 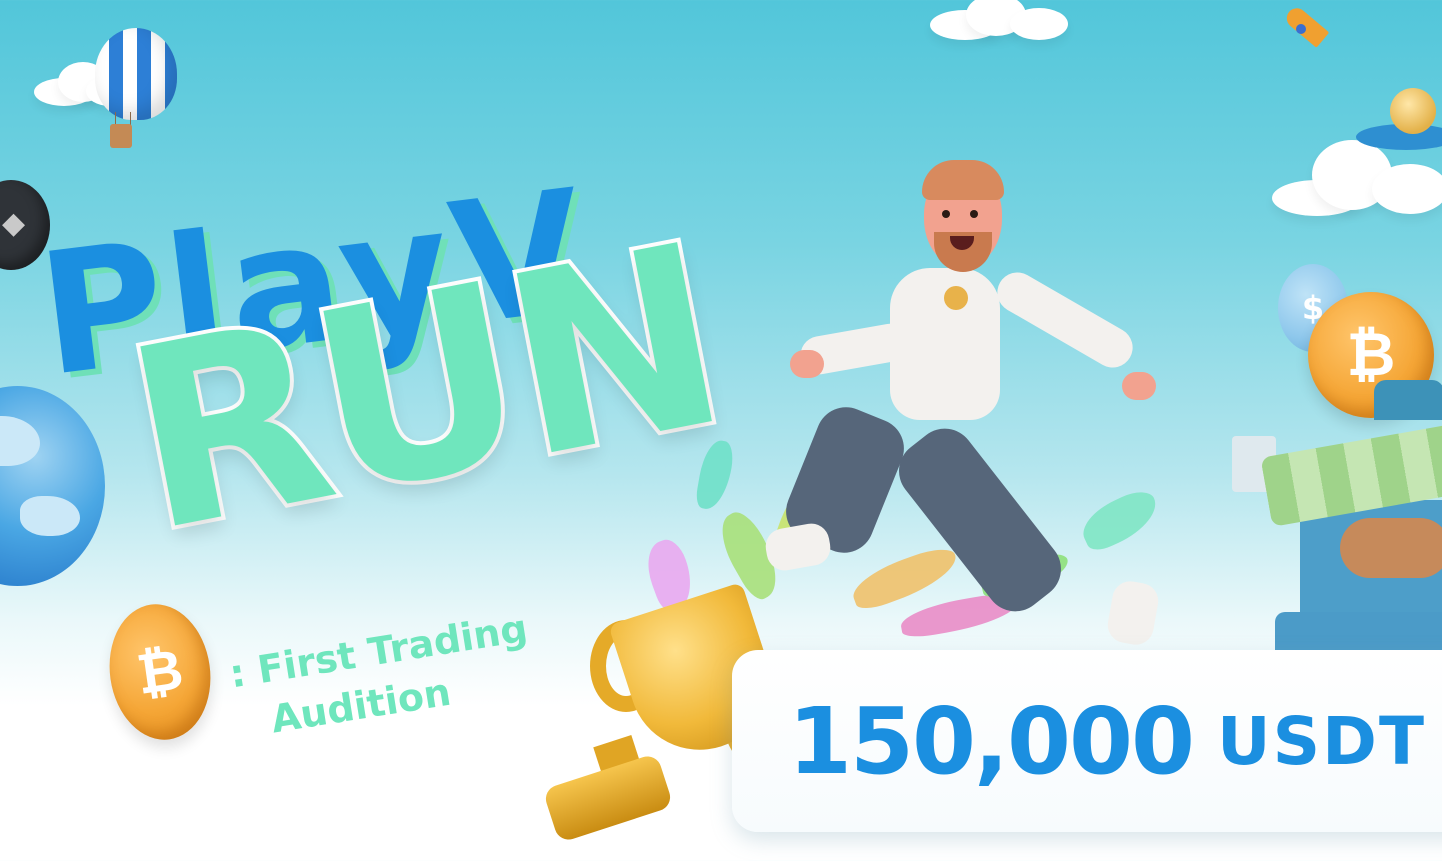 I want to click on rocket-icon, so click(x=1306, y=26).